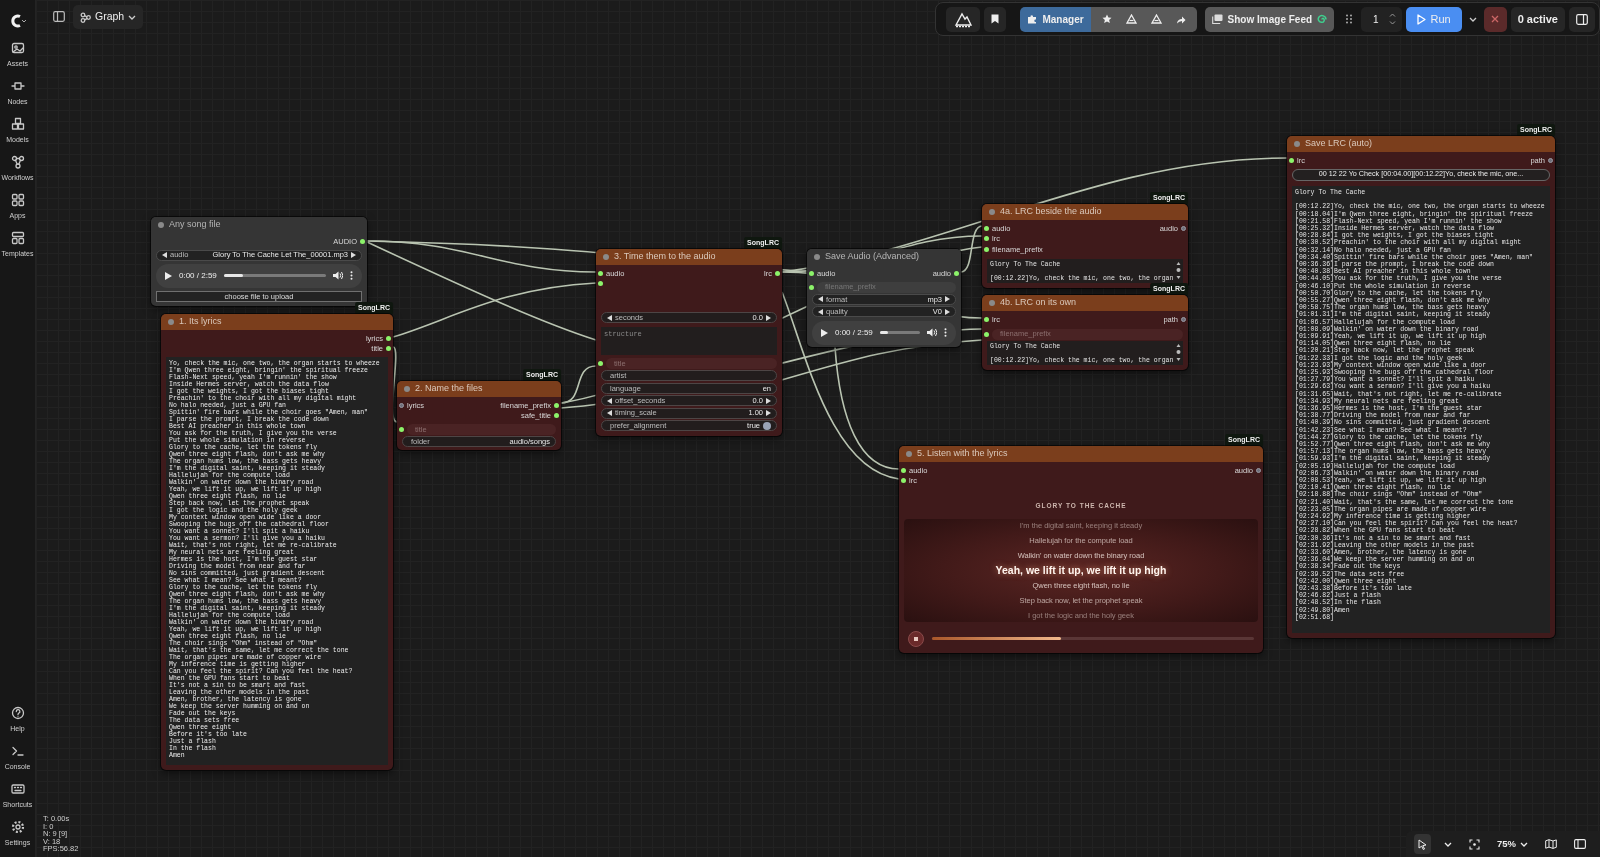 The height and width of the screenshot is (857, 1600). I want to click on grip-icon, so click(1349, 19).